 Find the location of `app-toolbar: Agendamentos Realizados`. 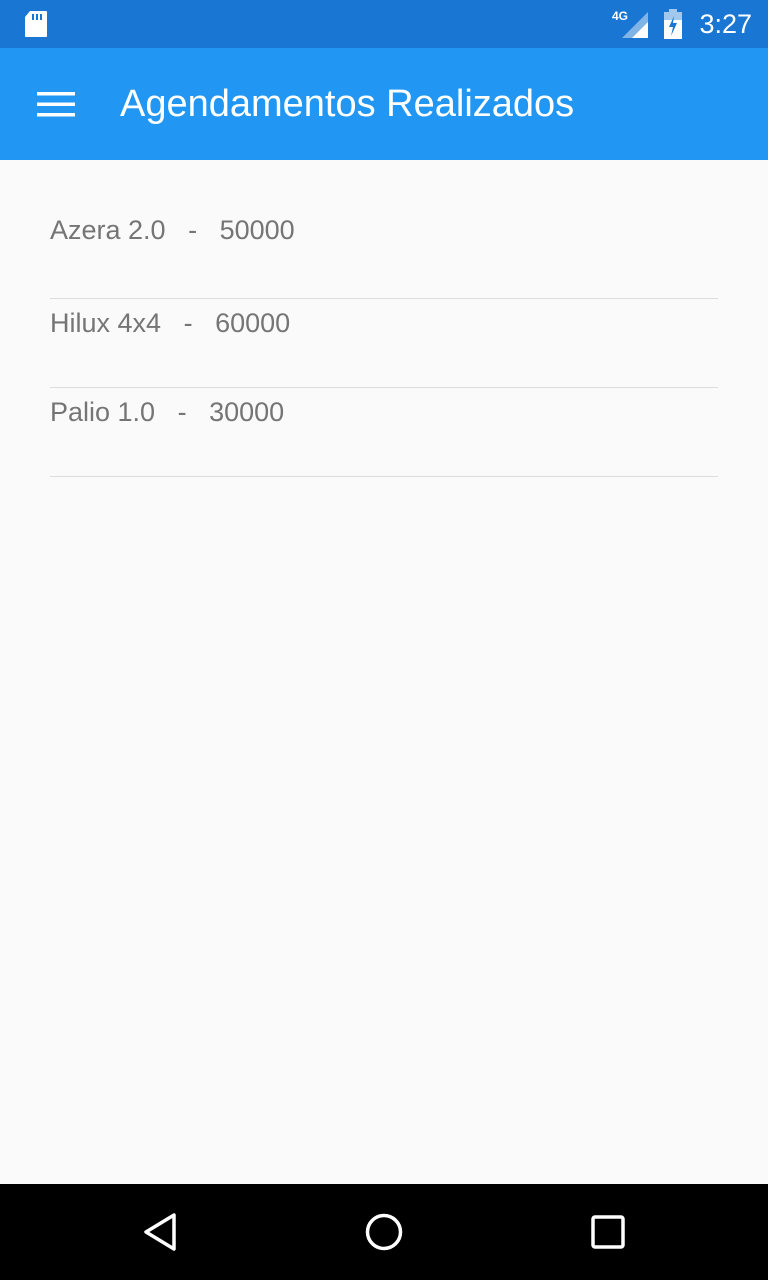

app-toolbar: Agendamentos Realizados is located at coordinates (384, 104).